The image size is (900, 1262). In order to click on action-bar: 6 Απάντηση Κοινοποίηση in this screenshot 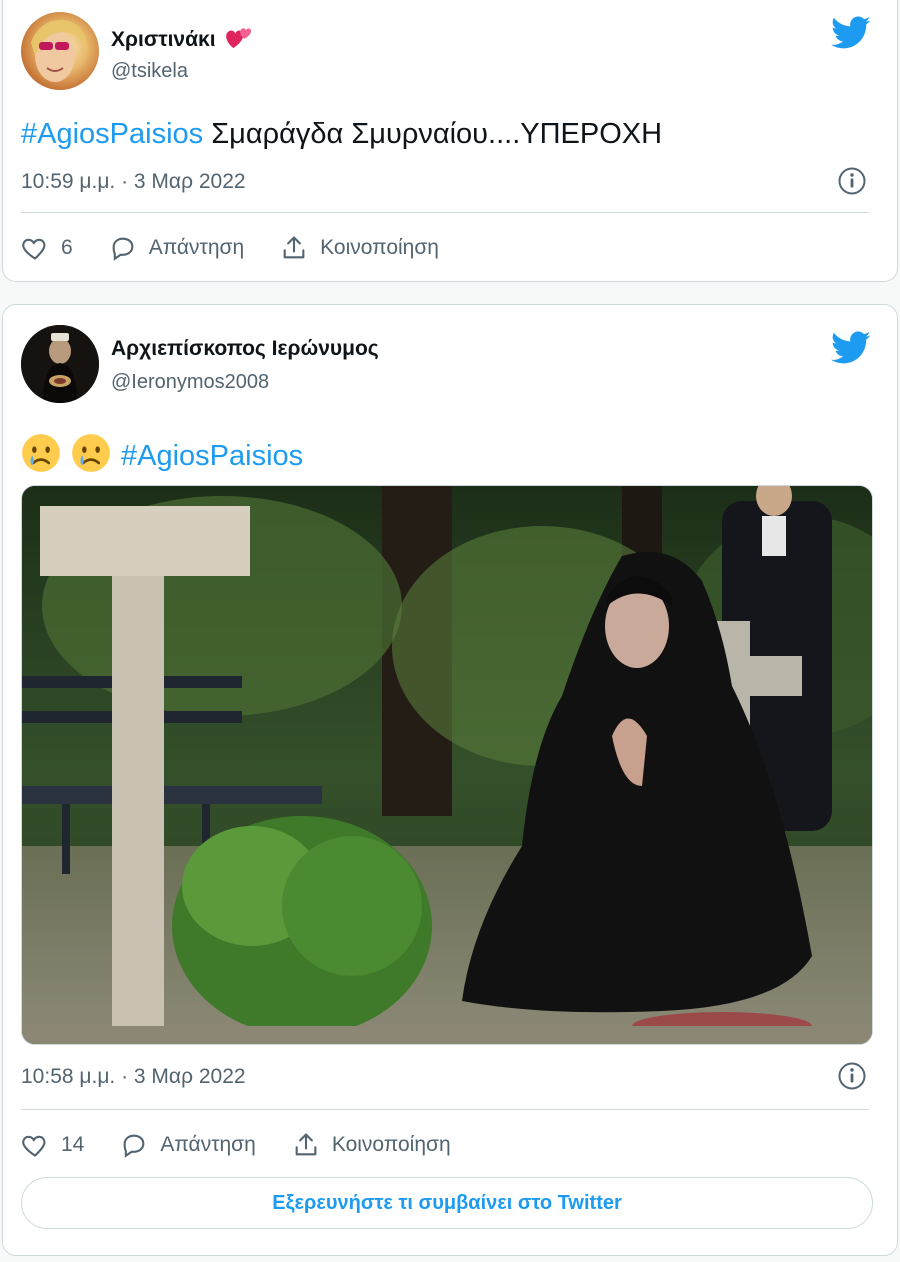, I will do `click(248, 248)`.